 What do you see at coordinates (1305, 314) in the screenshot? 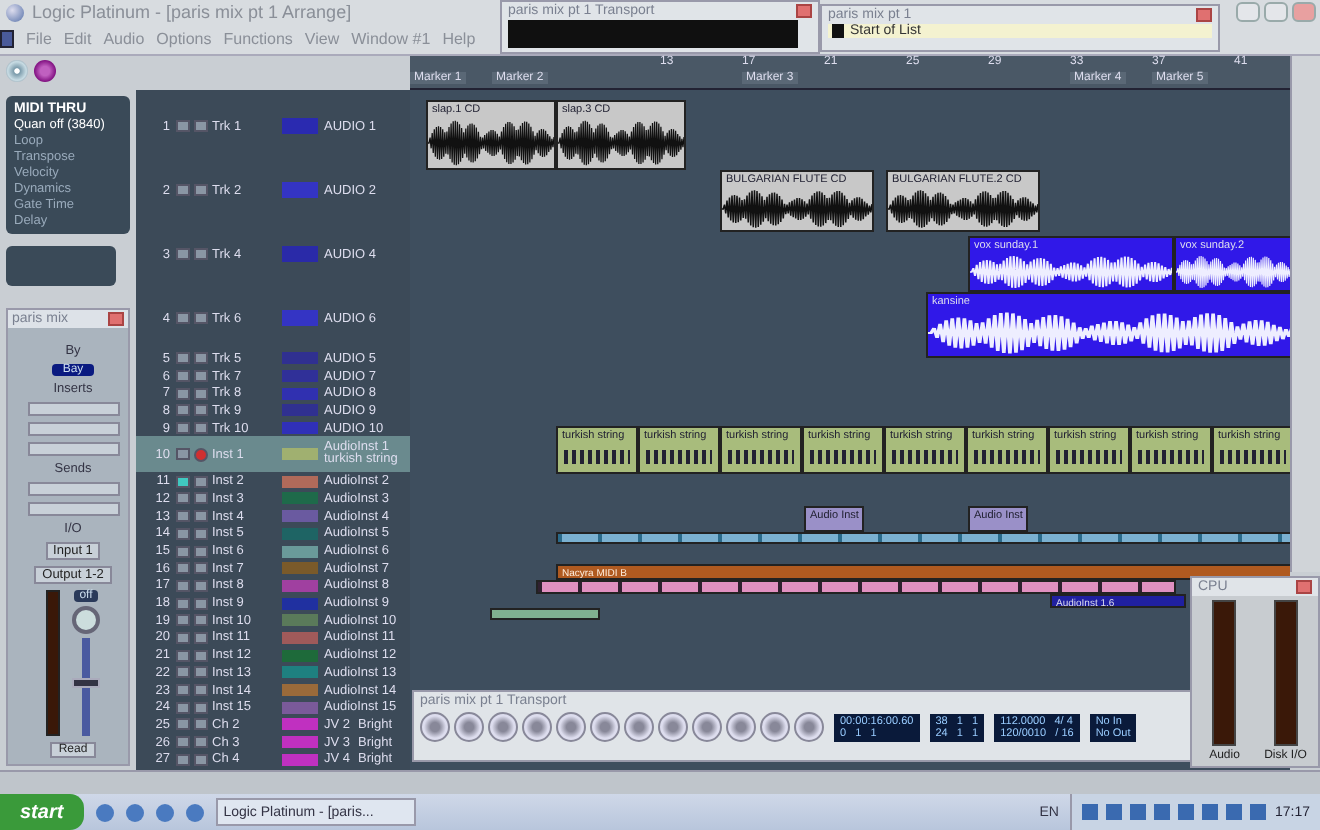
I see `vertical-scrollbar` at bounding box center [1305, 314].